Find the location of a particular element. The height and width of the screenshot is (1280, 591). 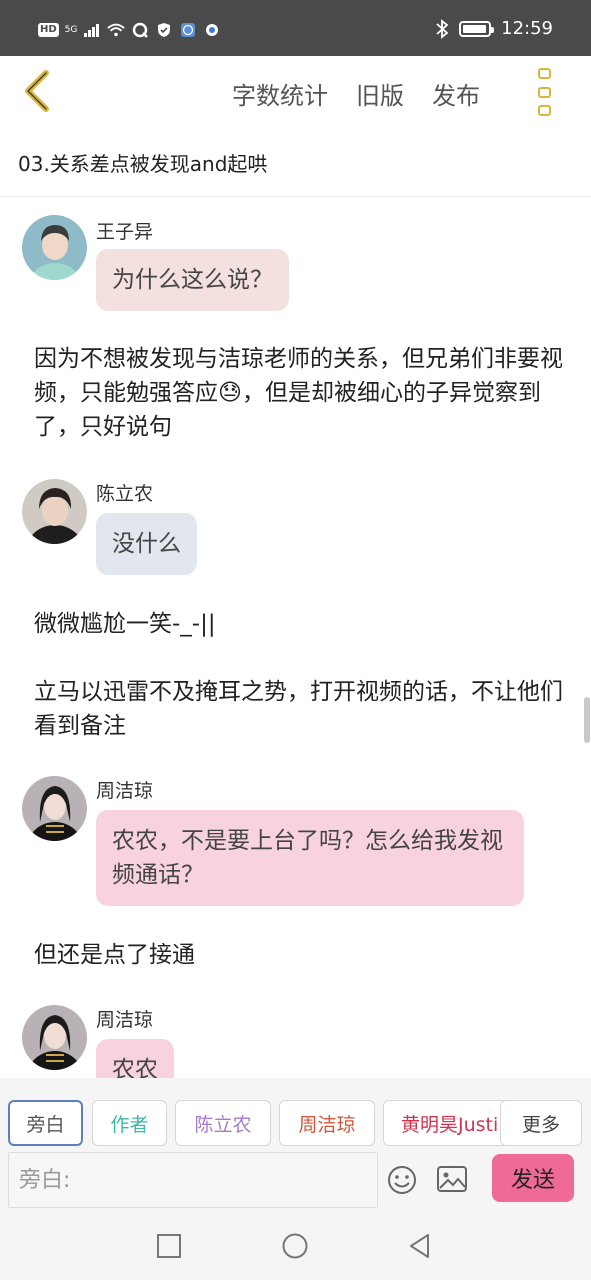

role-tab-author: 作者 is located at coordinates (129, 1123).